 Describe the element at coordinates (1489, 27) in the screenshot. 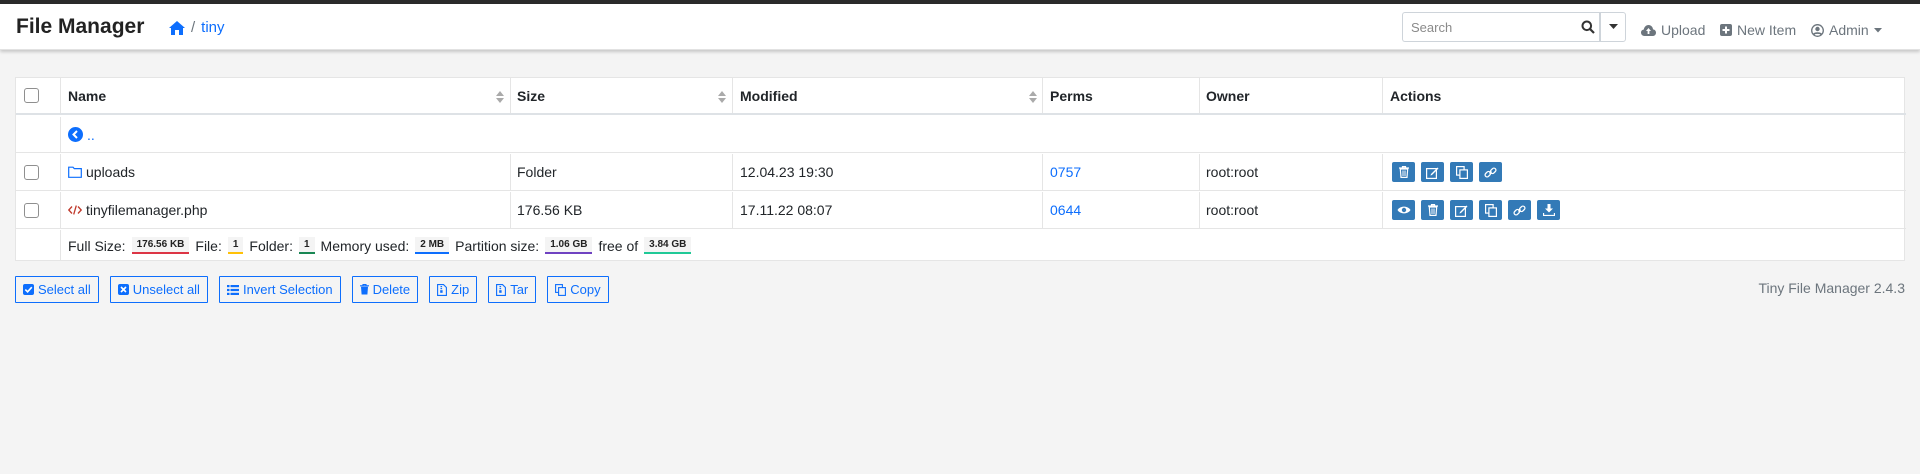

I see `search-input` at that location.